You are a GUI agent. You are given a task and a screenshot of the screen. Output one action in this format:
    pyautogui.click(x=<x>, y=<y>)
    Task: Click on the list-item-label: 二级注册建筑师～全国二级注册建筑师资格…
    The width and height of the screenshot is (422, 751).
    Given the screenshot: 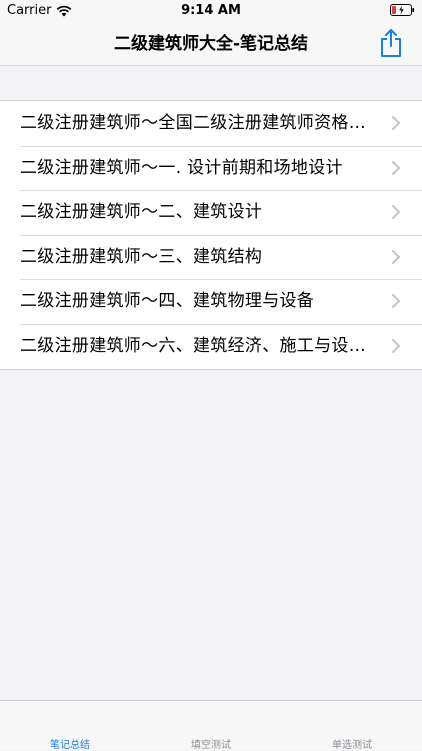 What is the action you would take?
    pyautogui.click(x=193, y=123)
    